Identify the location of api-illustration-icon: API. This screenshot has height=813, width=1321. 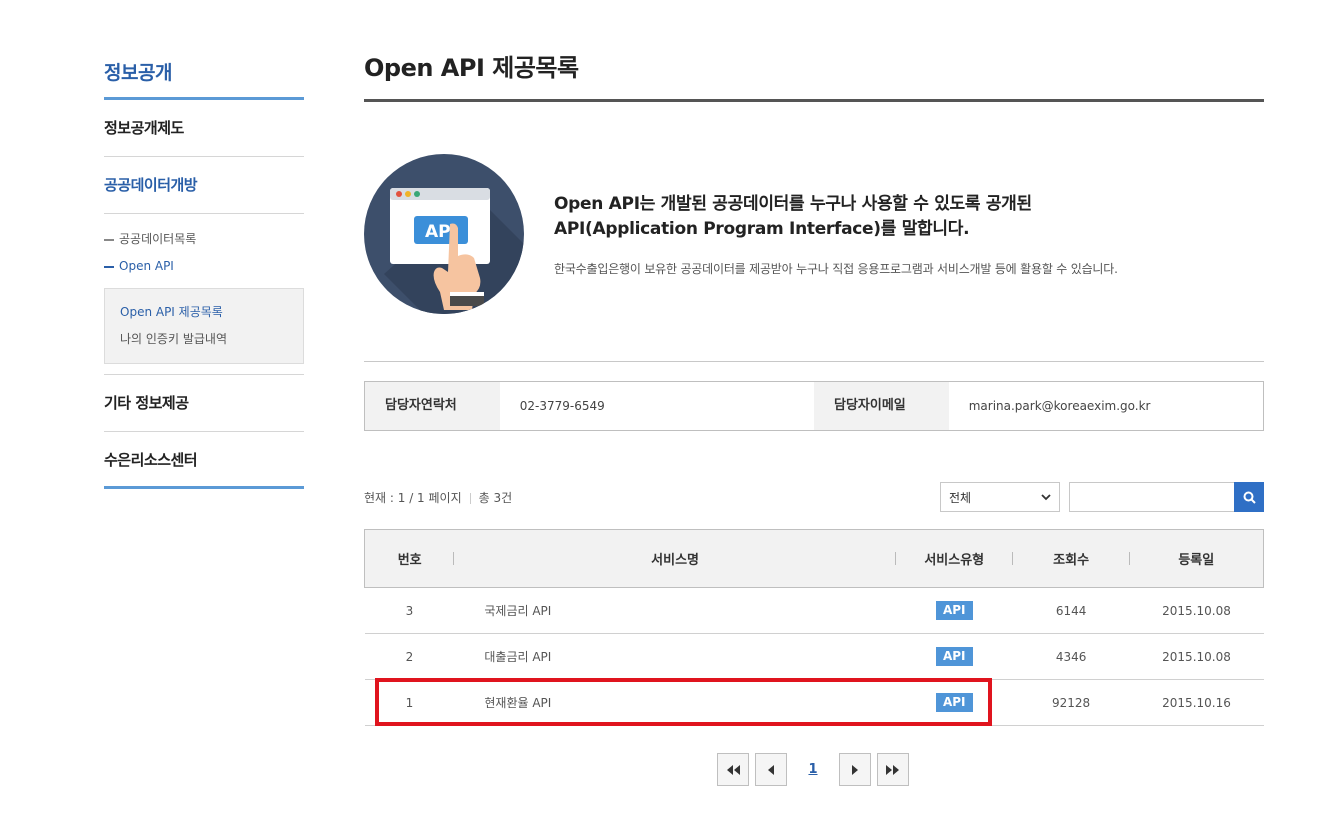
(444, 234).